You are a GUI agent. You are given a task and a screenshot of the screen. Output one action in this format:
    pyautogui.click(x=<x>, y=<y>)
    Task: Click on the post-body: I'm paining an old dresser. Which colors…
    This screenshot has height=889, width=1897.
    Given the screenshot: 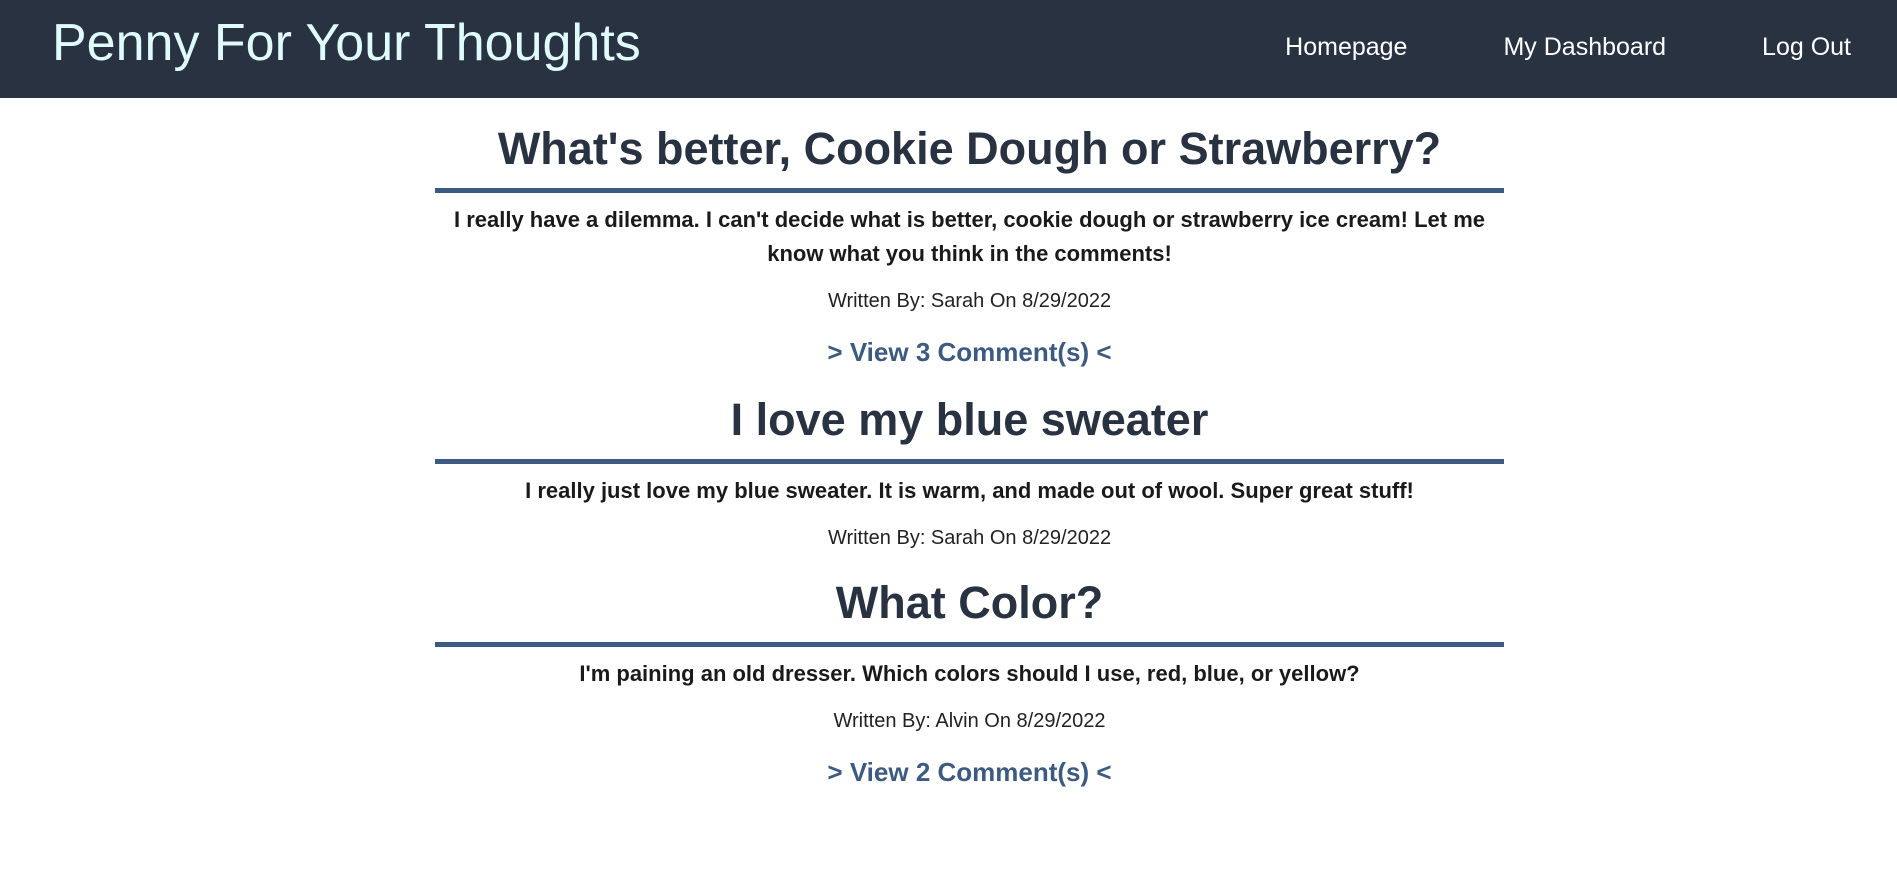 What is the action you would take?
    pyautogui.click(x=969, y=673)
    